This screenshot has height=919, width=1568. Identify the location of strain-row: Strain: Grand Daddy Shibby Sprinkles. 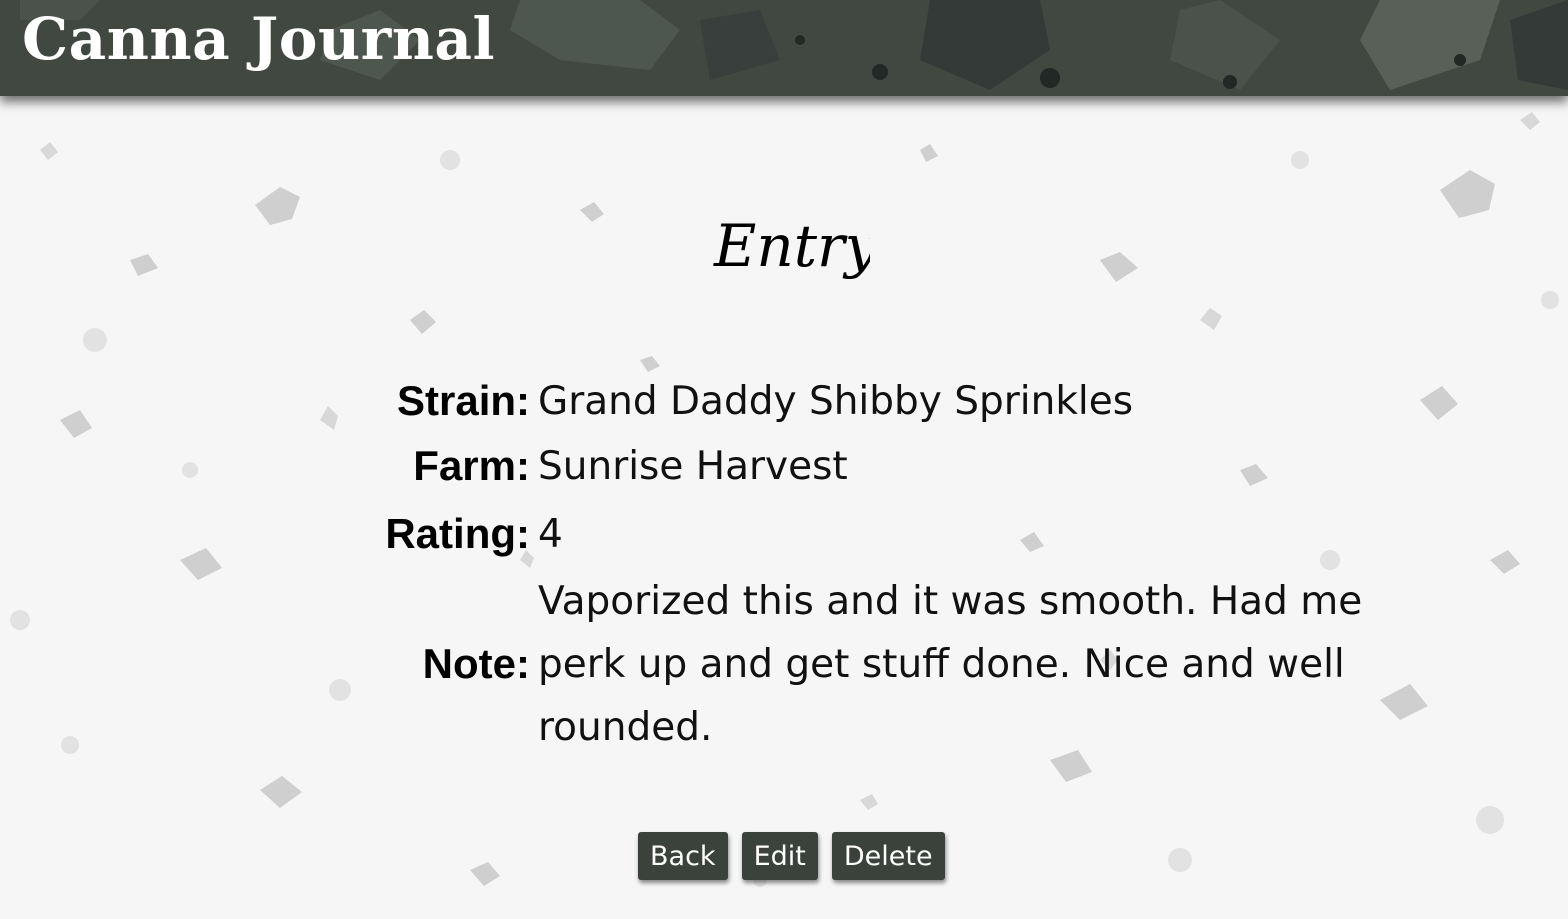
(880, 401).